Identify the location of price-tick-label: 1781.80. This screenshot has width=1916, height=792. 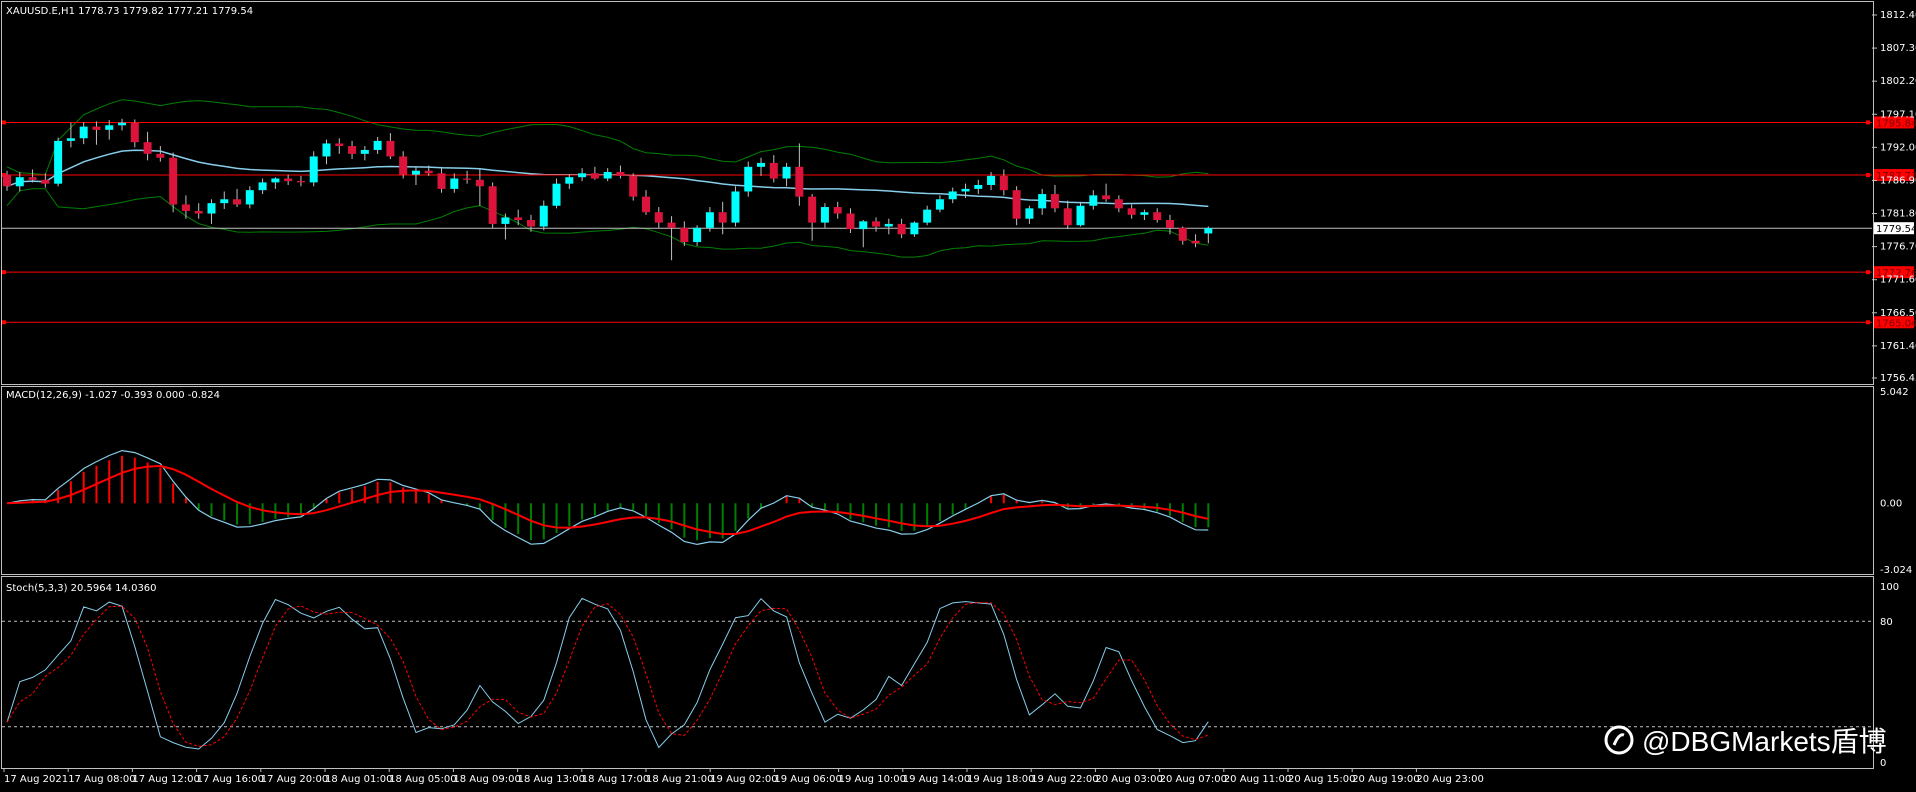
(1898, 214).